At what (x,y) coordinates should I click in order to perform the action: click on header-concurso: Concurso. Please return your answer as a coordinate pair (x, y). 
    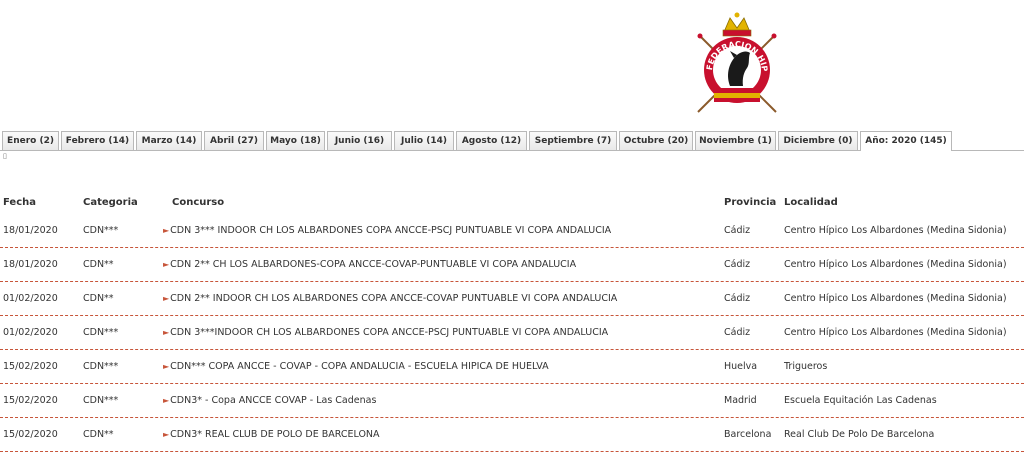
    Looking at the image, I should click on (198, 202).